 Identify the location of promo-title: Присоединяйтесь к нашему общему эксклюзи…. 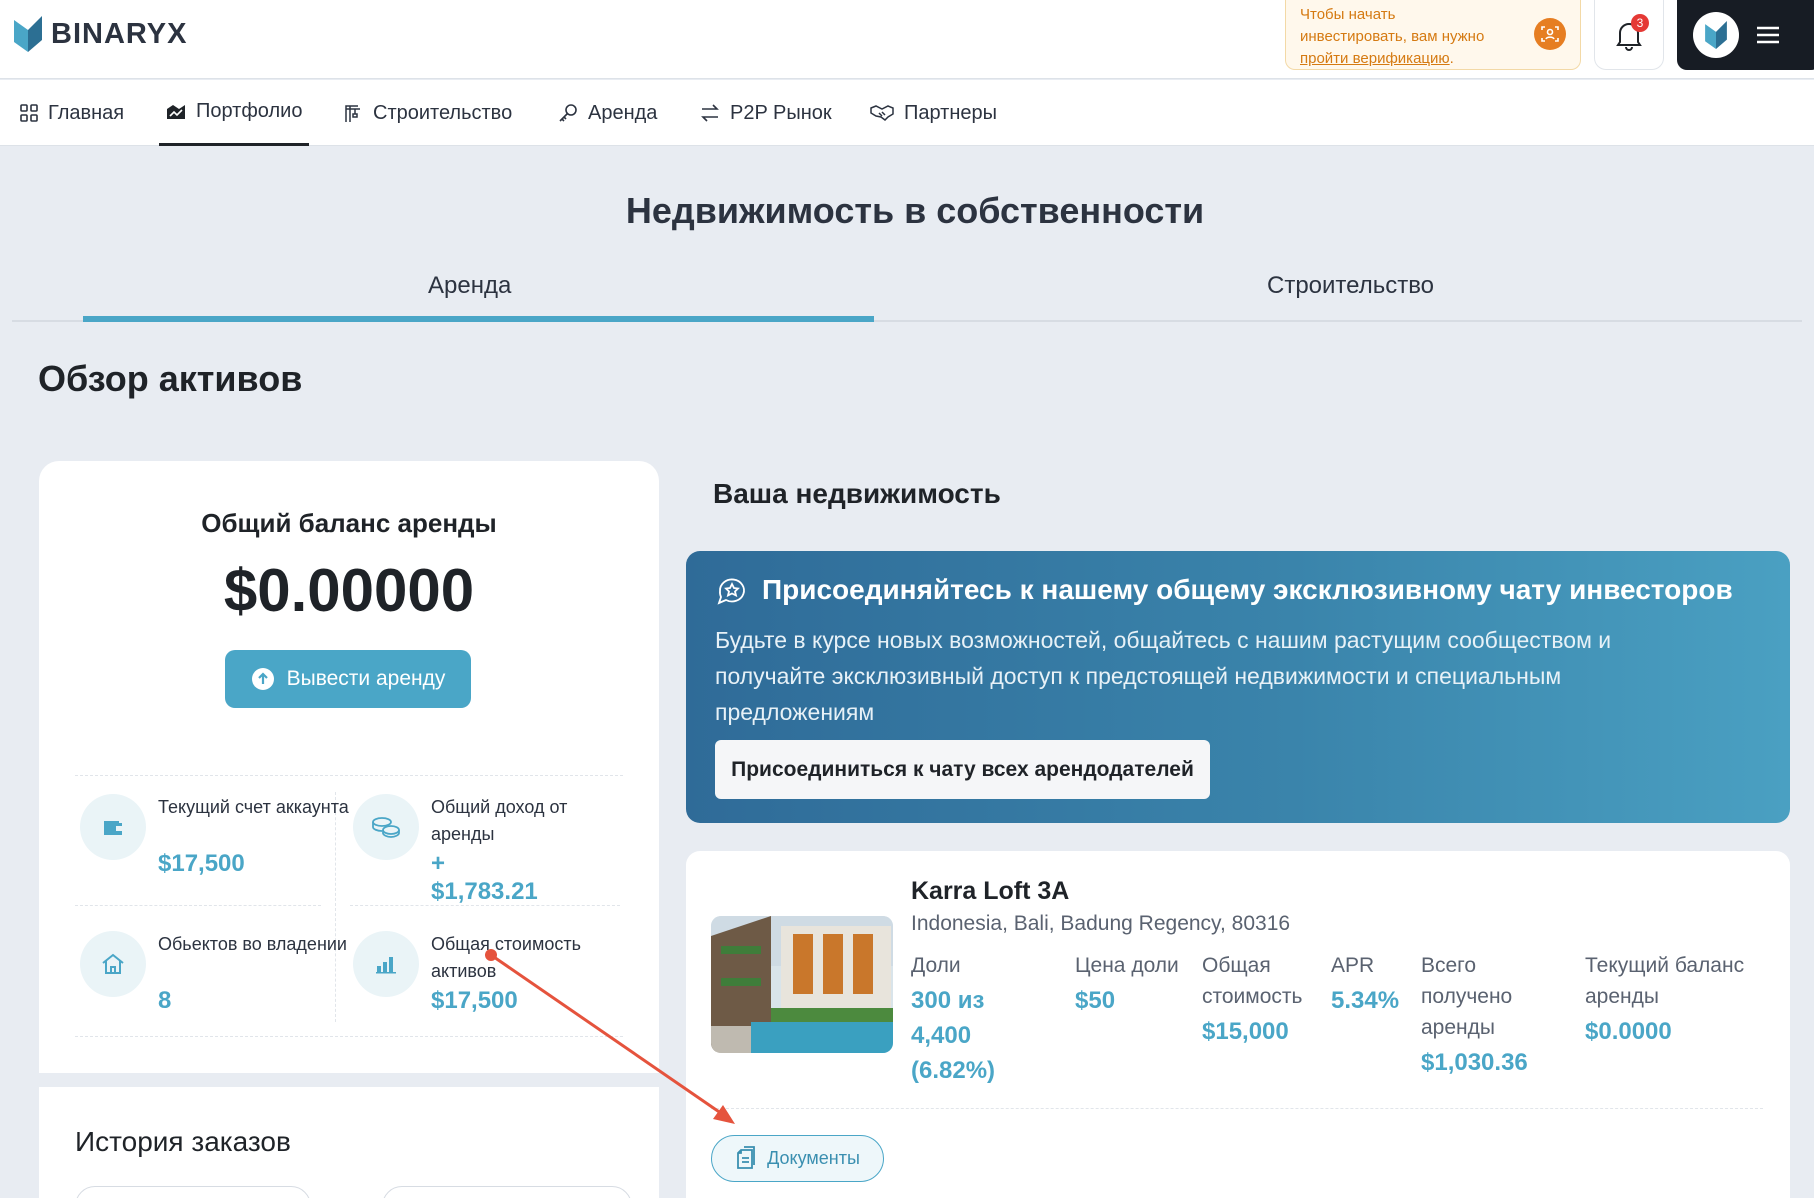
(1247, 589).